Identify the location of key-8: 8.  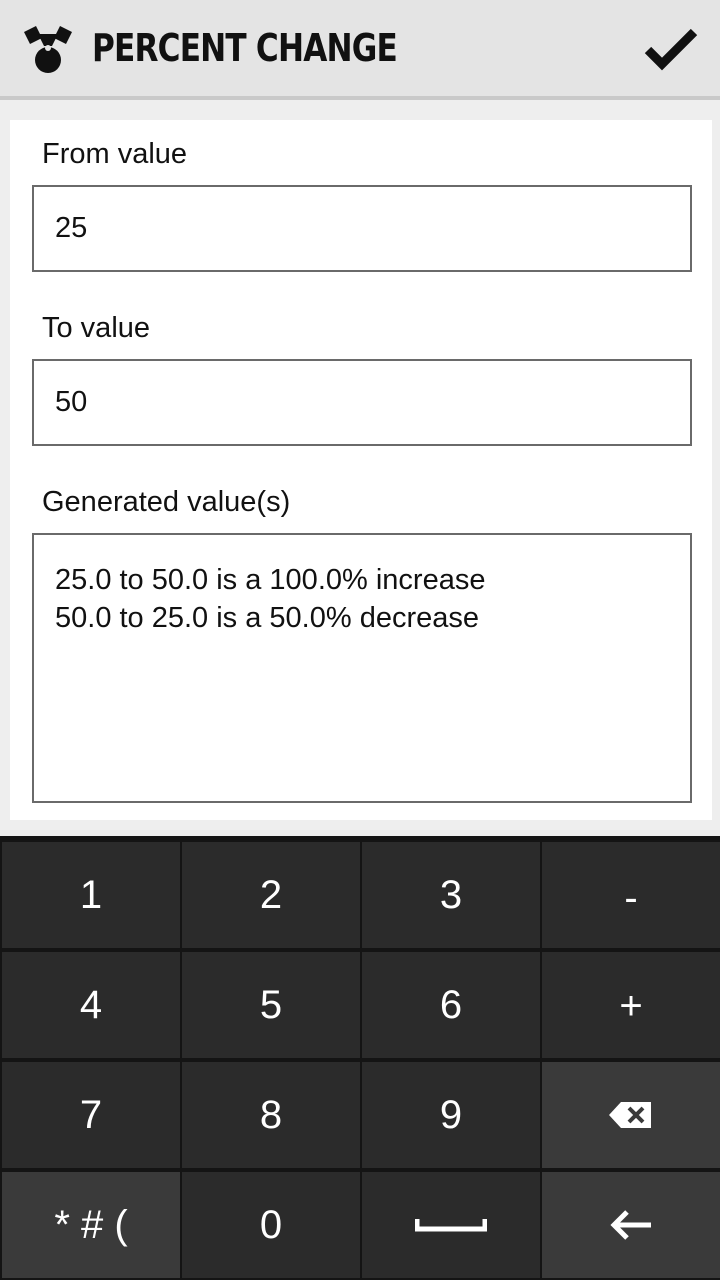
(271, 1115).